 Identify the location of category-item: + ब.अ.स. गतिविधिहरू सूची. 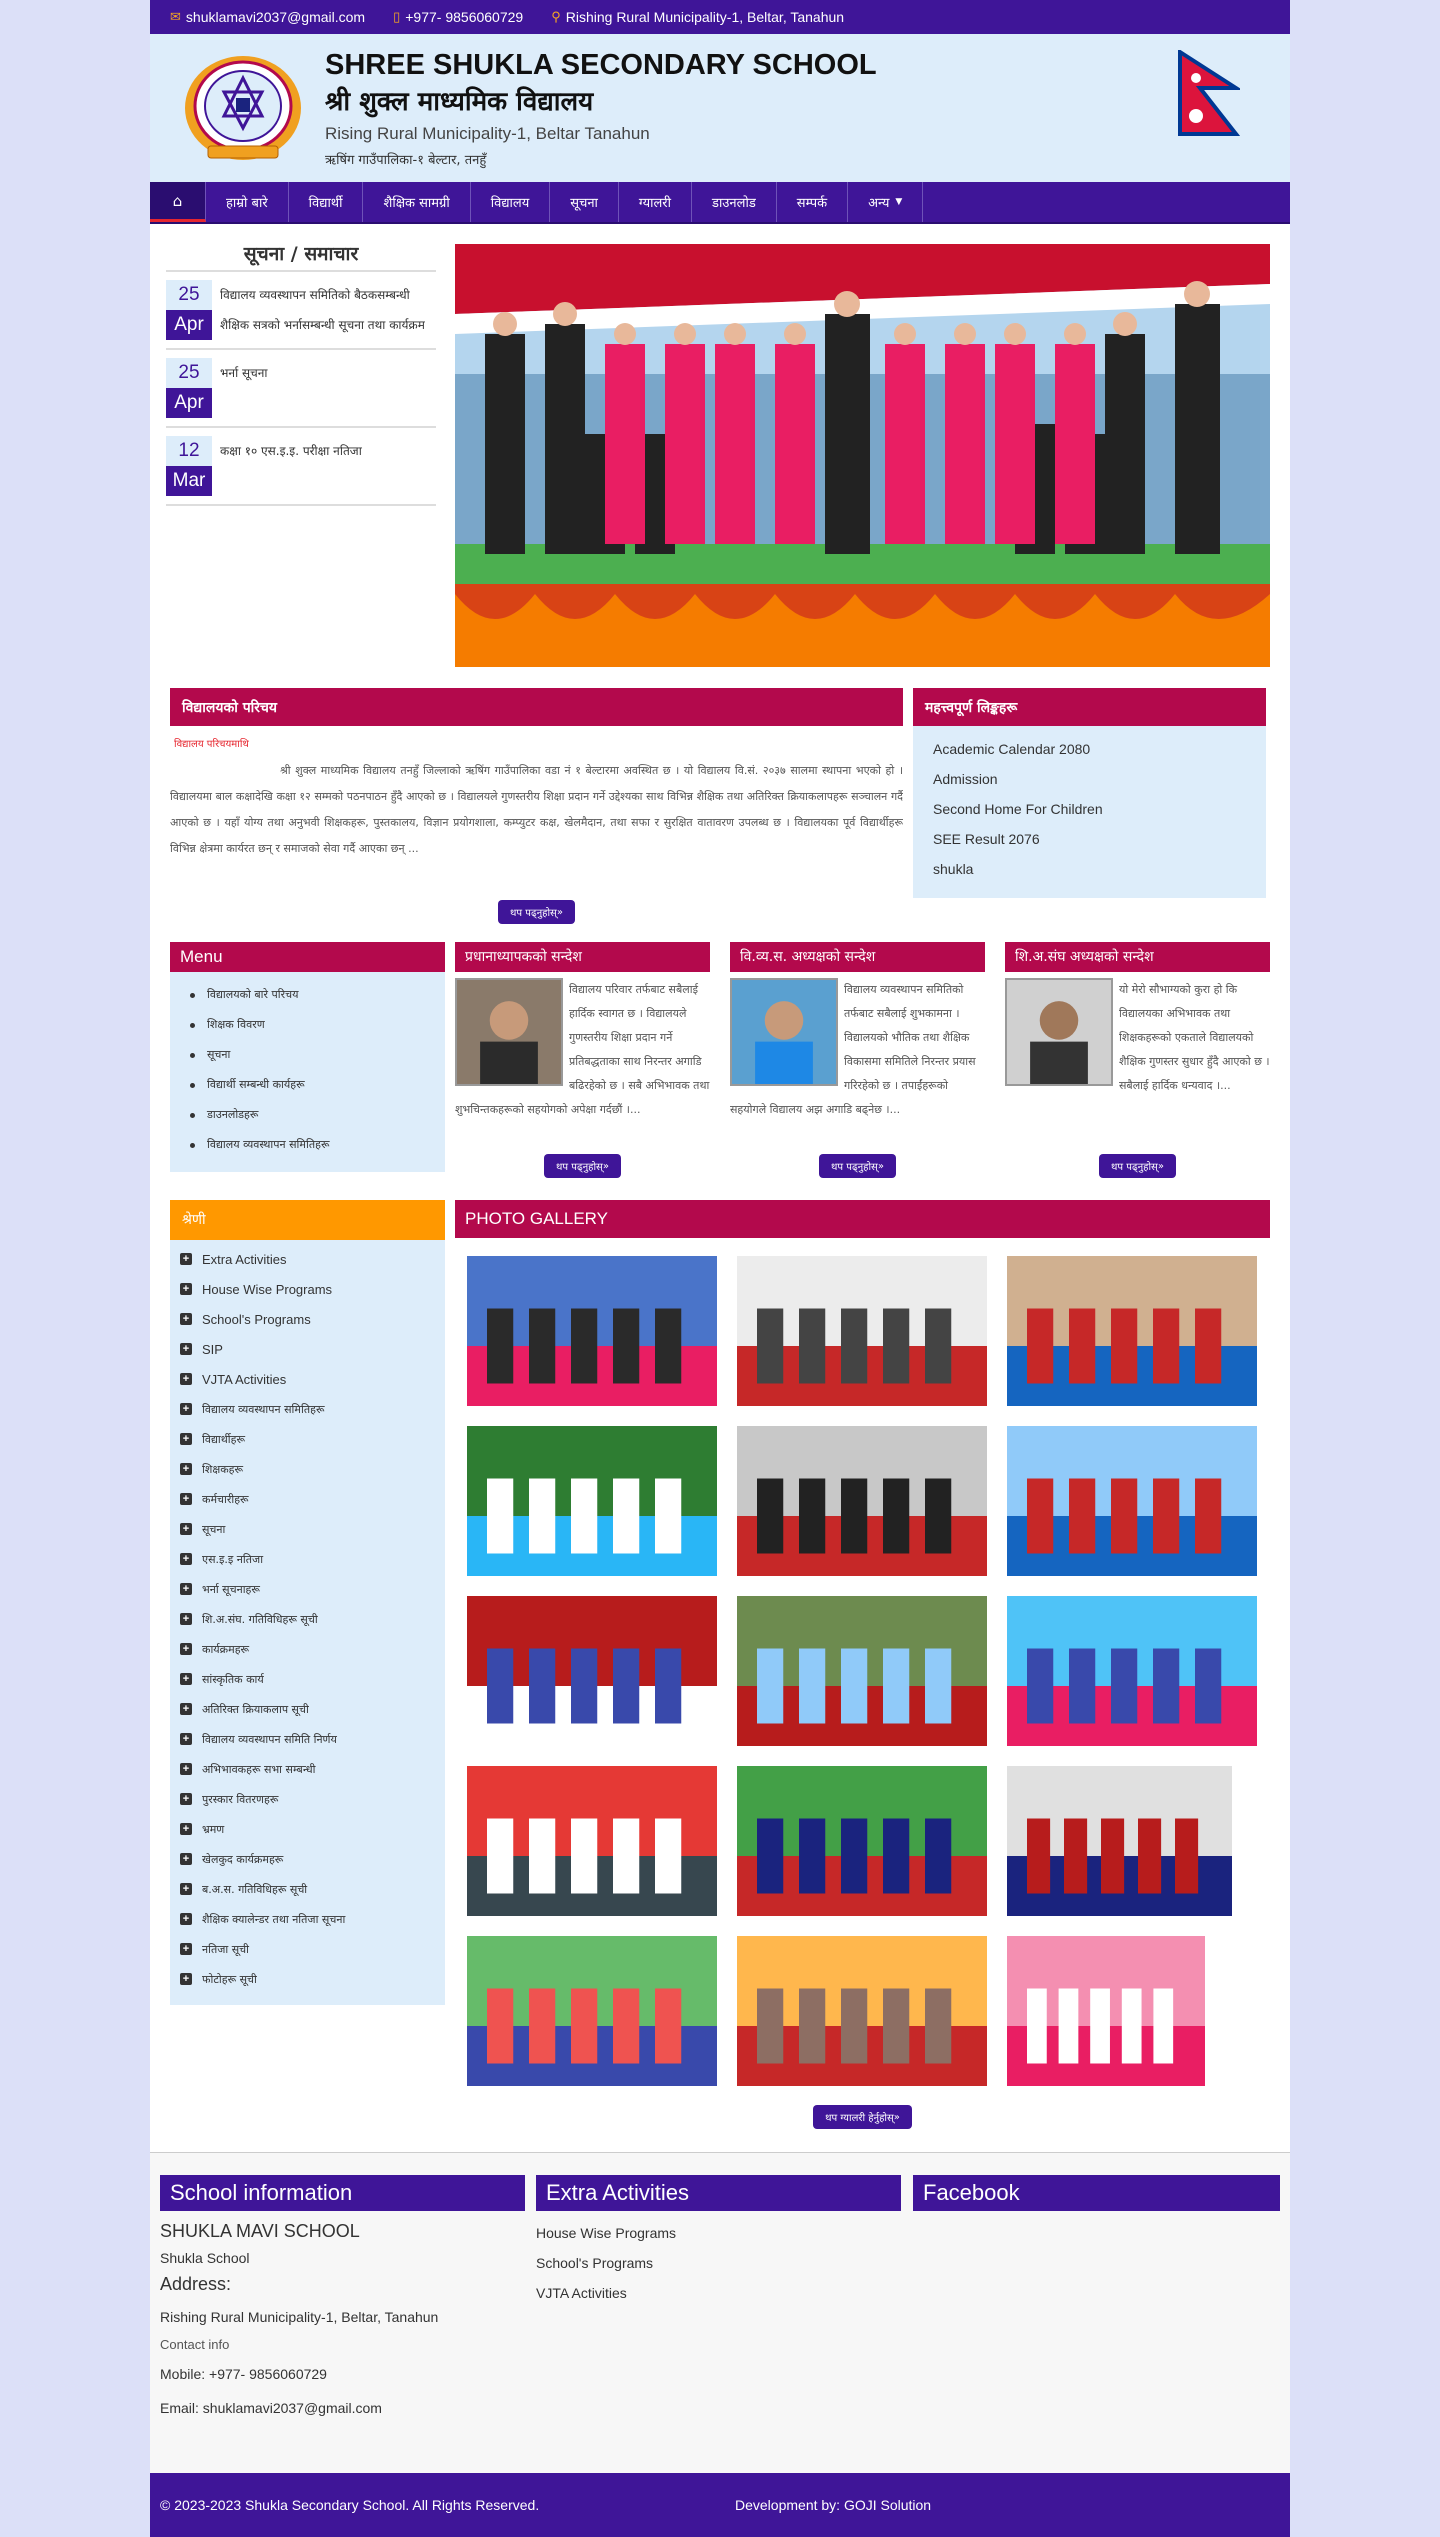
(312, 1889).